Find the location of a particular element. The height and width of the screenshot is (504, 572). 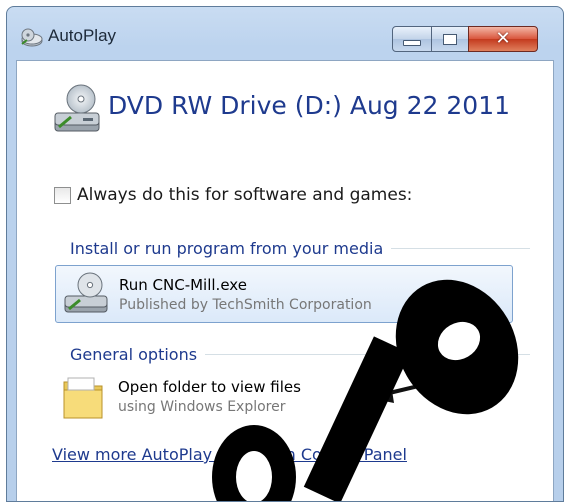

section-install-header: Install or run program from your media is located at coordinates (300, 248).